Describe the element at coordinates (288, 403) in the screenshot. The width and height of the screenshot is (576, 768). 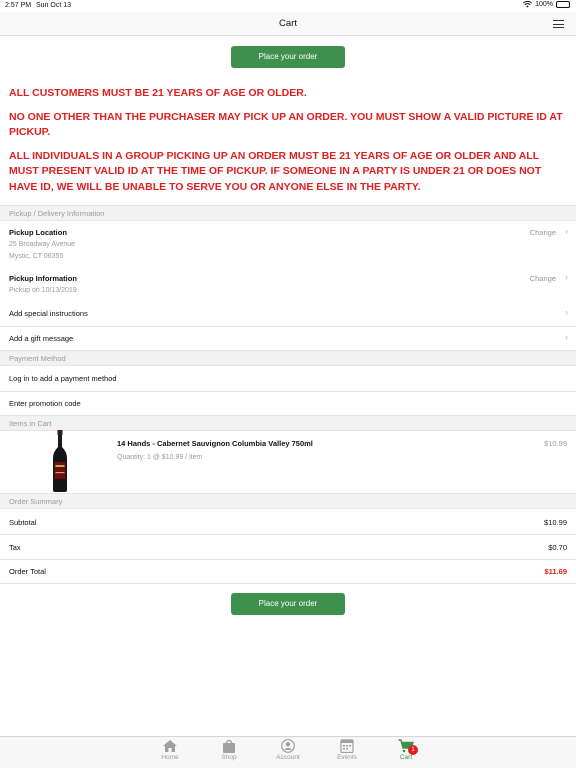
I see `promo-code-row: Enter promotion code` at that location.